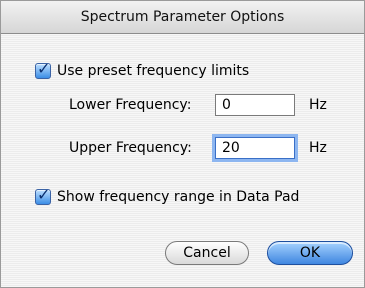 The height and width of the screenshot is (288, 365). Describe the element at coordinates (231, 148) in the screenshot. I see `upper-frequency-value: 20` at that location.